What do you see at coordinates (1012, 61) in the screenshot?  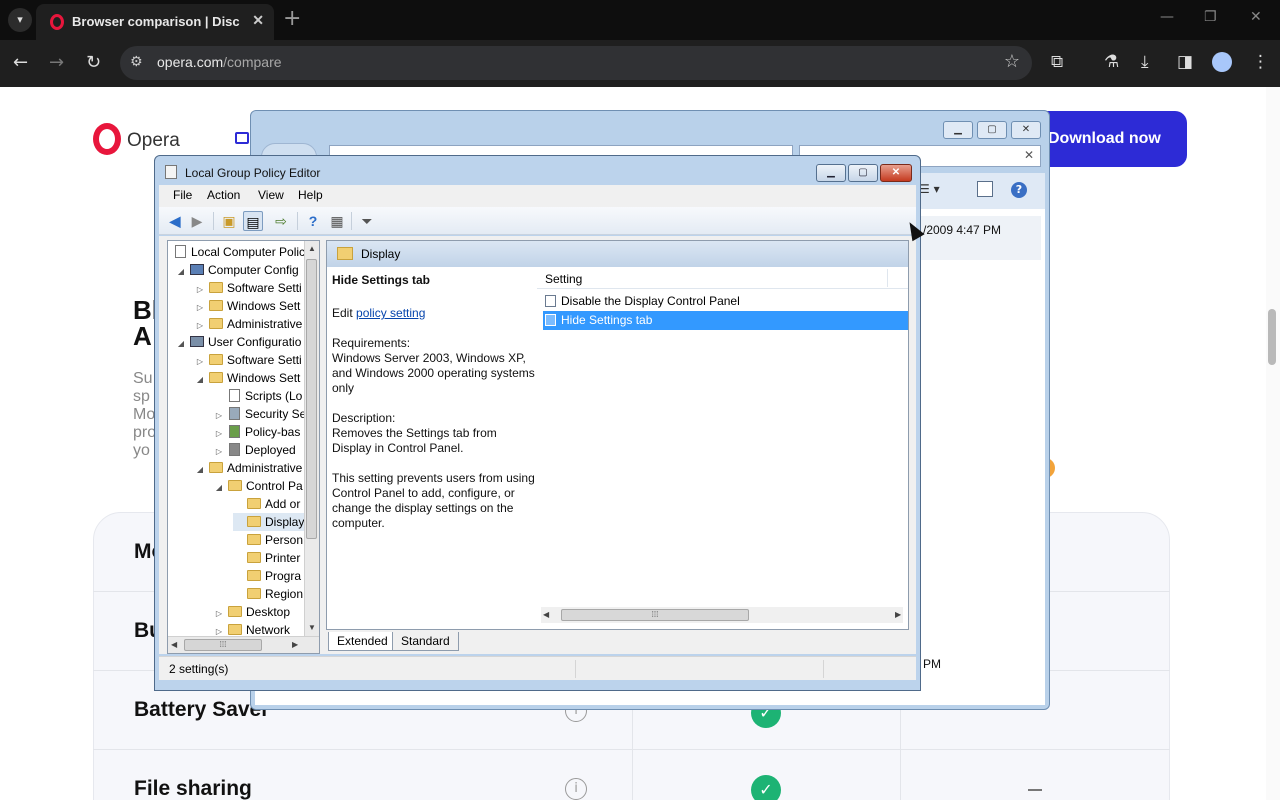 I see `bookmark-star-icon: ☆` at bounding box center [1012, 61].